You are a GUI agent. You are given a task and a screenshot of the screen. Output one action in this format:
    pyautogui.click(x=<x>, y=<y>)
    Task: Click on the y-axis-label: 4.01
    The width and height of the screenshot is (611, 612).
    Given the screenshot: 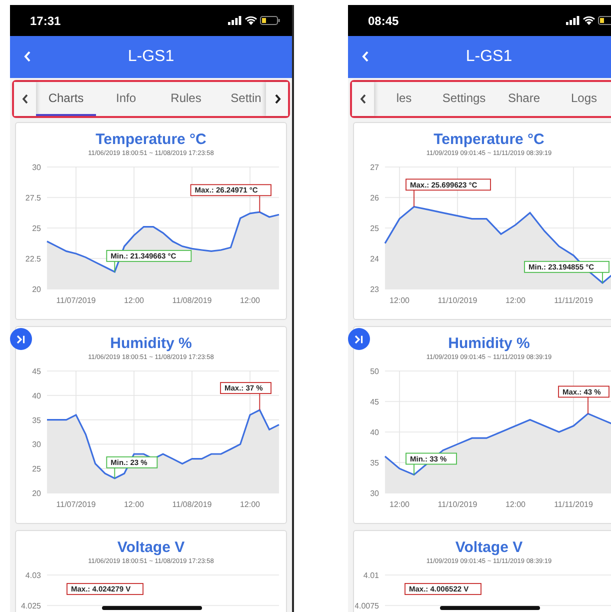 What is the action you would take?
    pyautogui.click(x=371, y=575)
    